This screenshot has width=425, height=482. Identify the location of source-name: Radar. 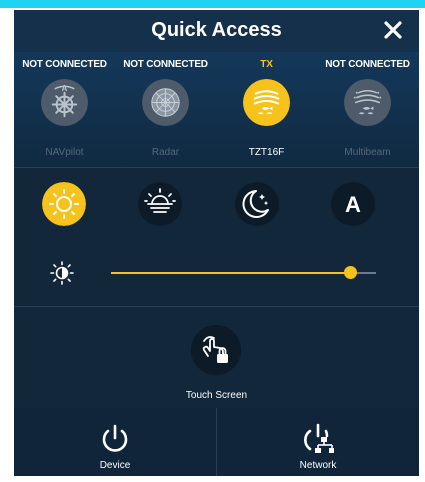
(165, 152).